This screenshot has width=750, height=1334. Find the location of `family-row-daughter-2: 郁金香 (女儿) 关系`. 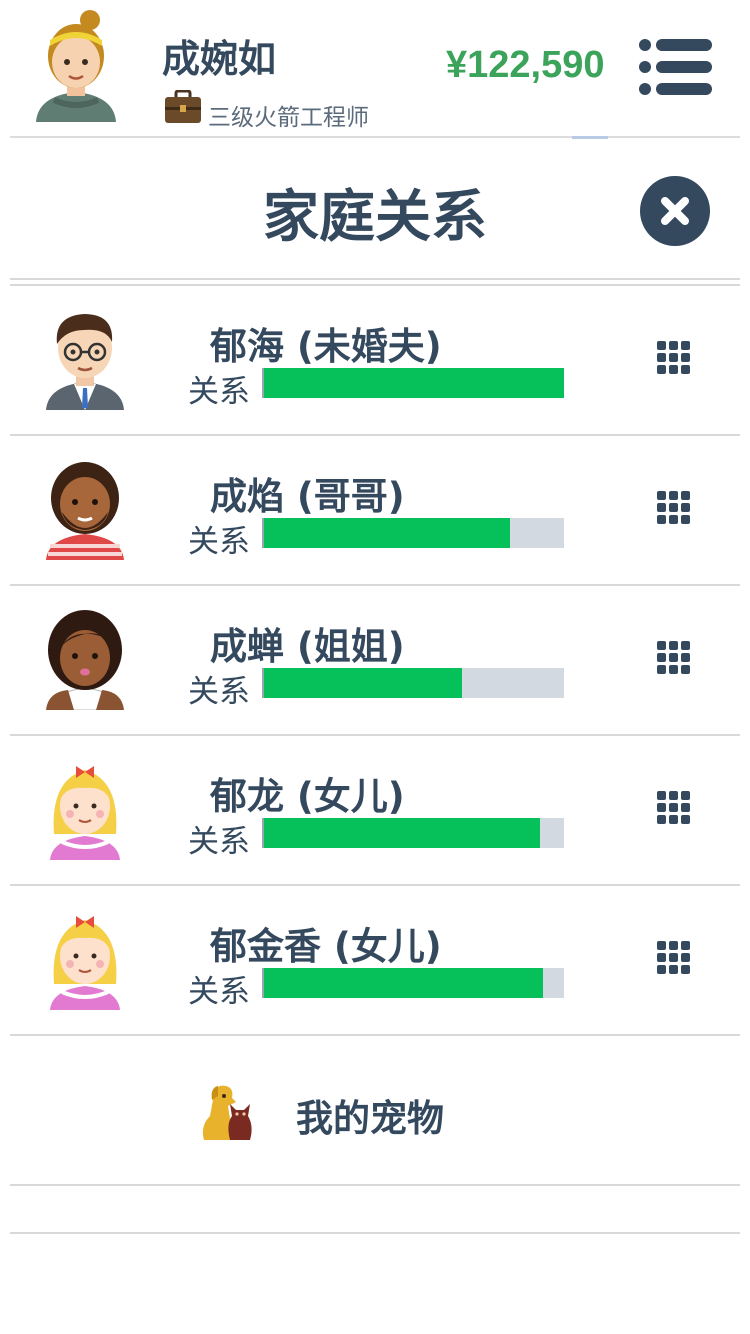

family-row-daughter-2: 郁金香 (女儿) 关系 is located at coordinates (375, 961).